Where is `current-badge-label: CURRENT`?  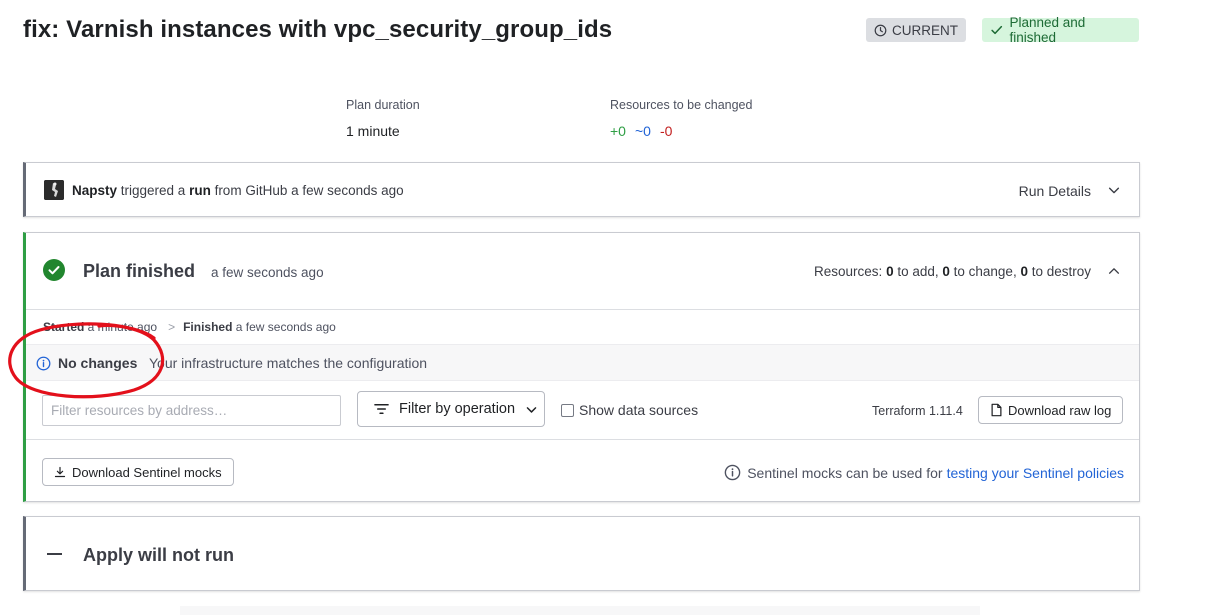
current-badge-label: CURRENT is located at coordinates (925, 30).